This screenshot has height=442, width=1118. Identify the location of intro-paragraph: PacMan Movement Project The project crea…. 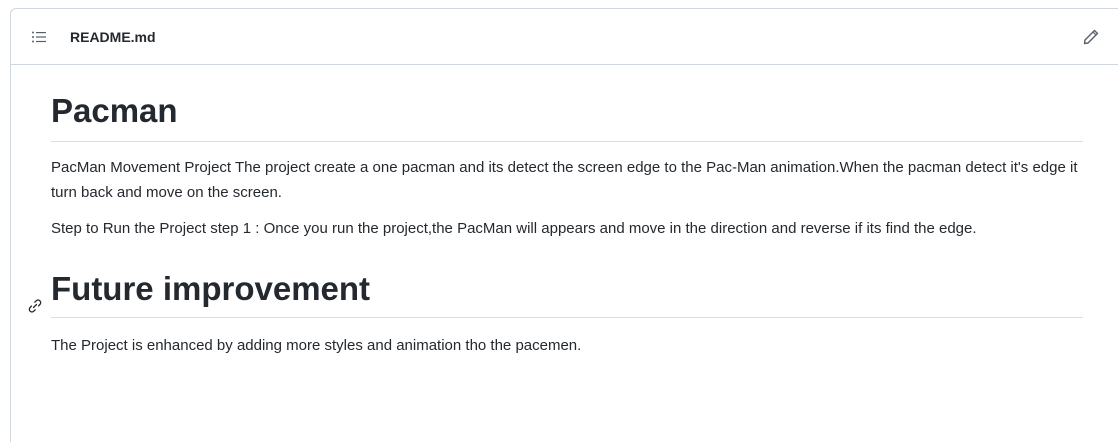
(564, 180).